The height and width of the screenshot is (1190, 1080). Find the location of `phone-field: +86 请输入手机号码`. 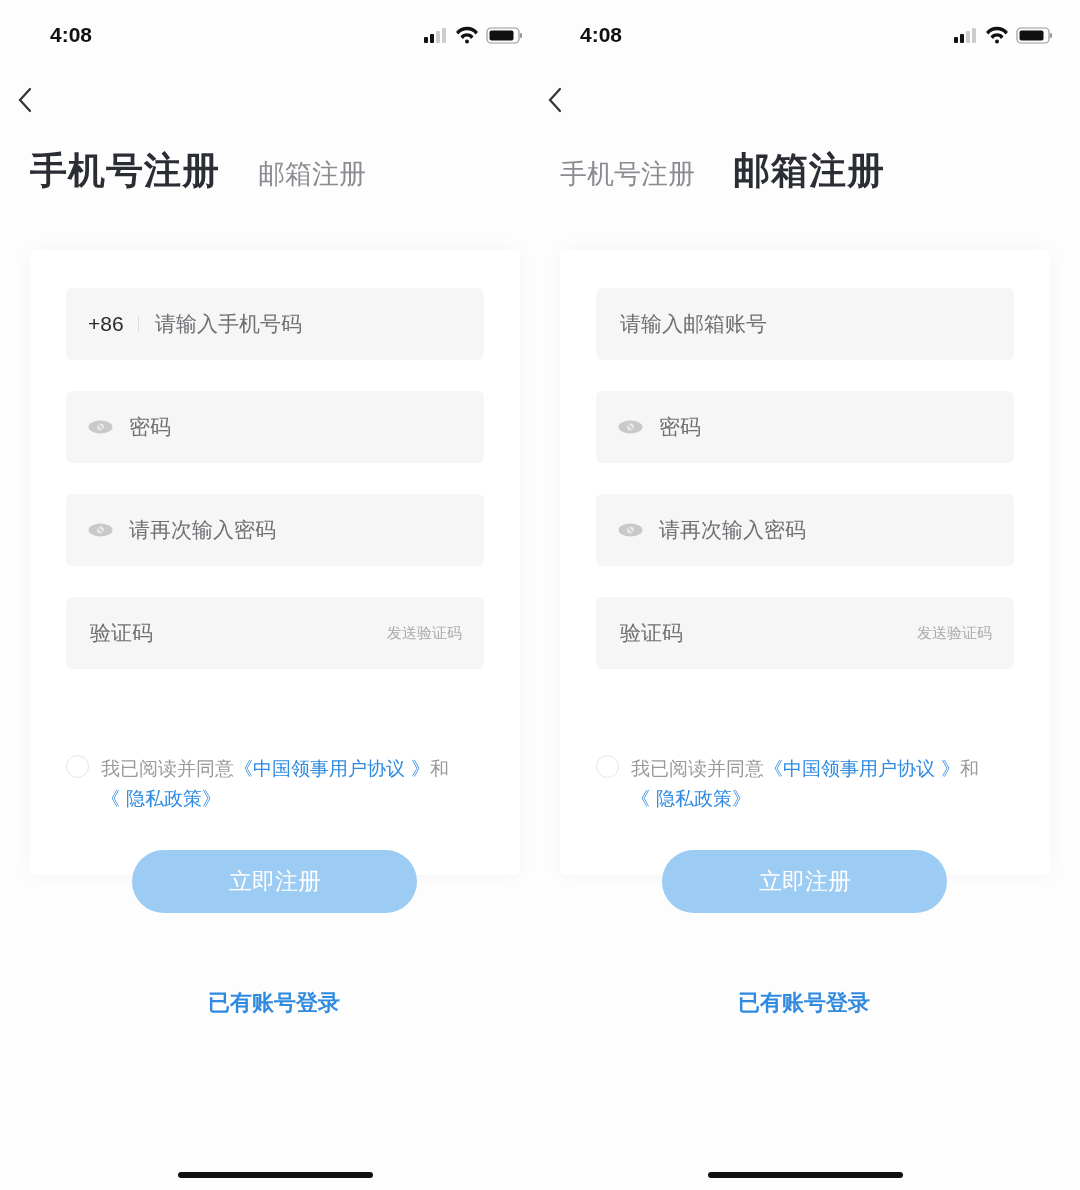

phone-field: +86 请输入手机号码 is located at coordinates (275, 324).